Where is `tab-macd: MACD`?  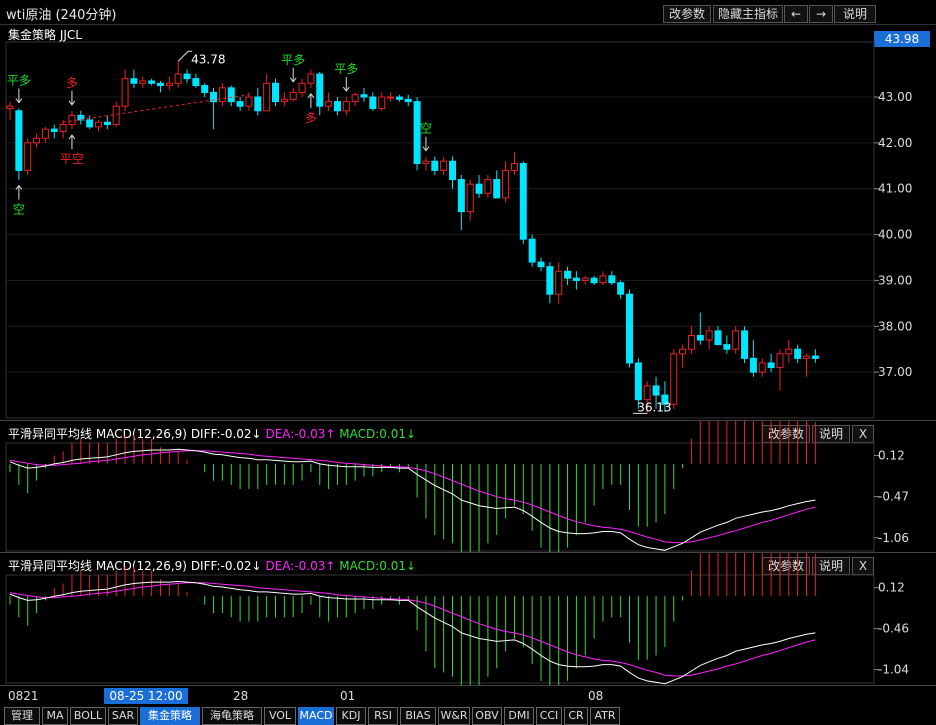
tab-macd: MACD is located at coordinates (316, 716).